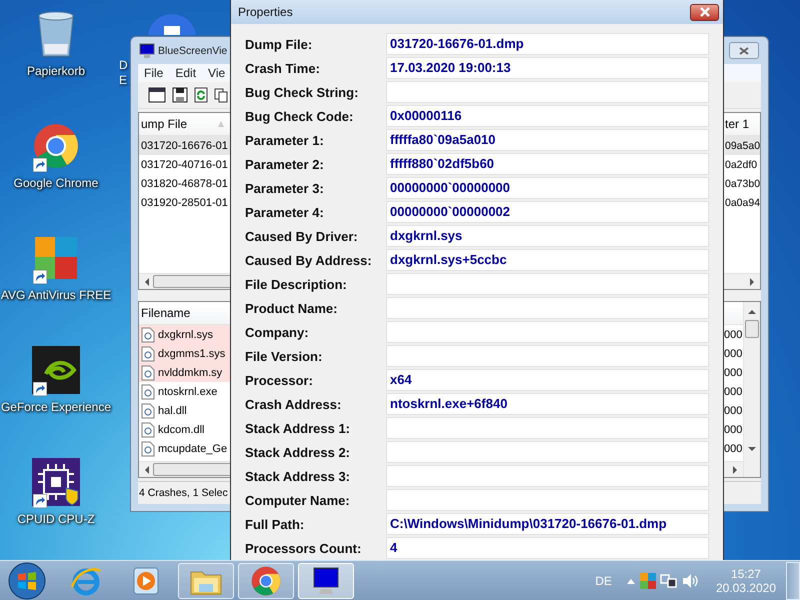 Image resolution: width=800 pixels, height=600 pixels. I want to click on window-icon, so click(157, 95).